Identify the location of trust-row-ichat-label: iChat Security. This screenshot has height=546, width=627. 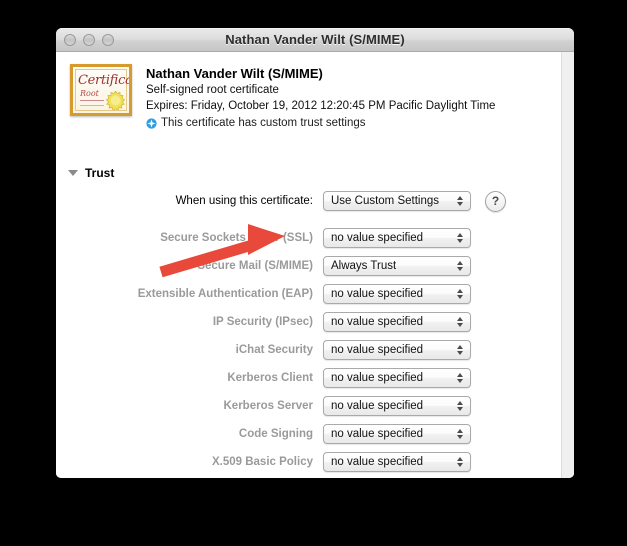
(274, 350).